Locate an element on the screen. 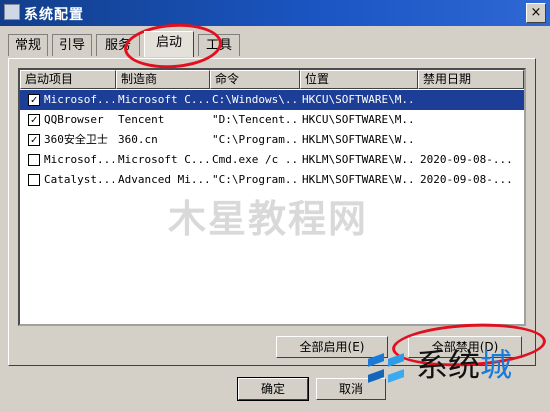  logo-text: 系统城 is located at coordinates (464, 365).